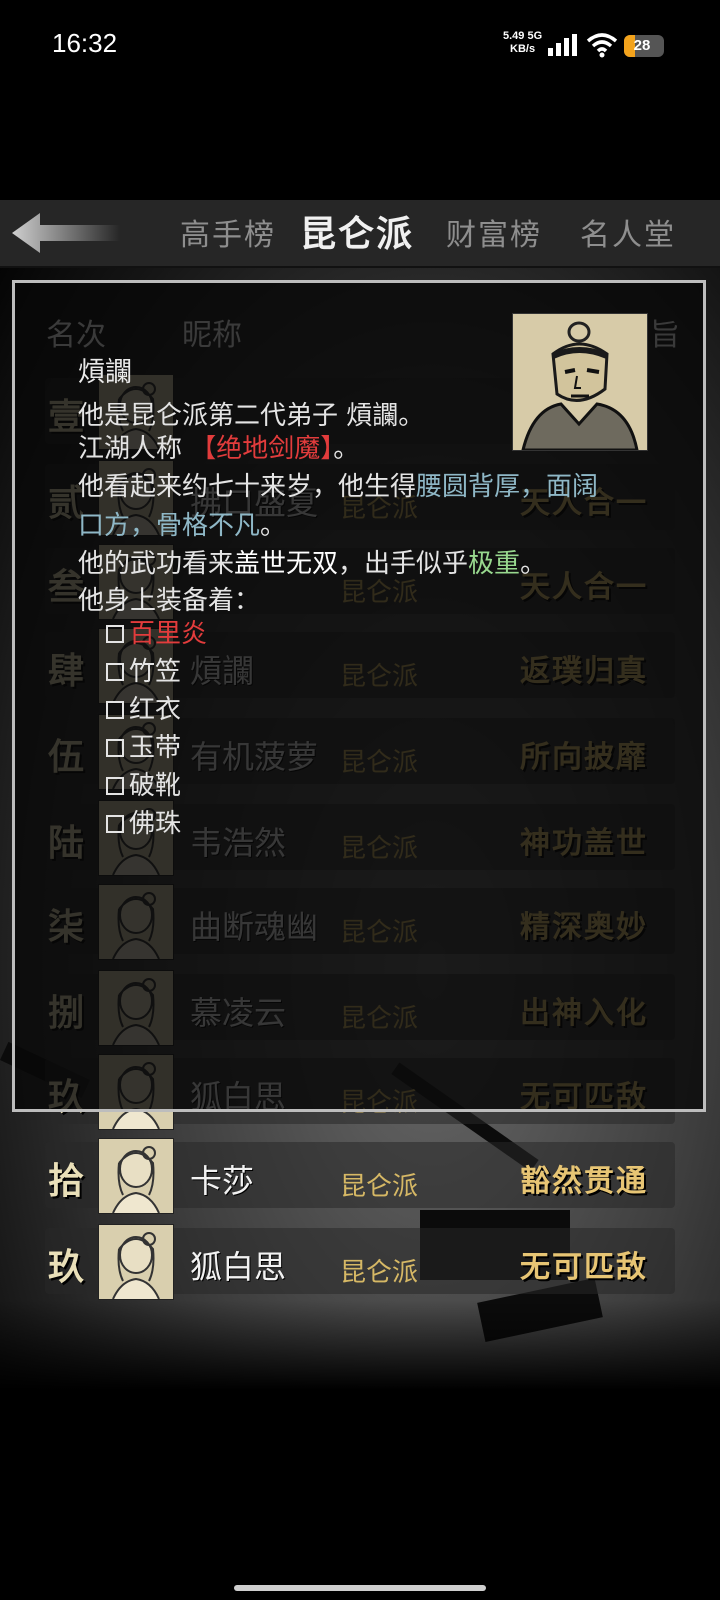 The image size is (720, 1600). What do you see at coordinates (563, 45) in the screenshot?
I see `signal-icon` at bounding box center [563, 45].